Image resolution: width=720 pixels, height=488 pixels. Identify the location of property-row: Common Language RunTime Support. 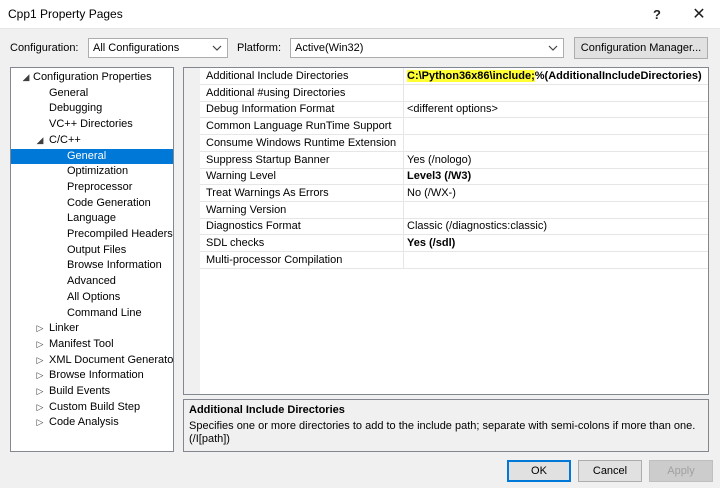
(454, 127).